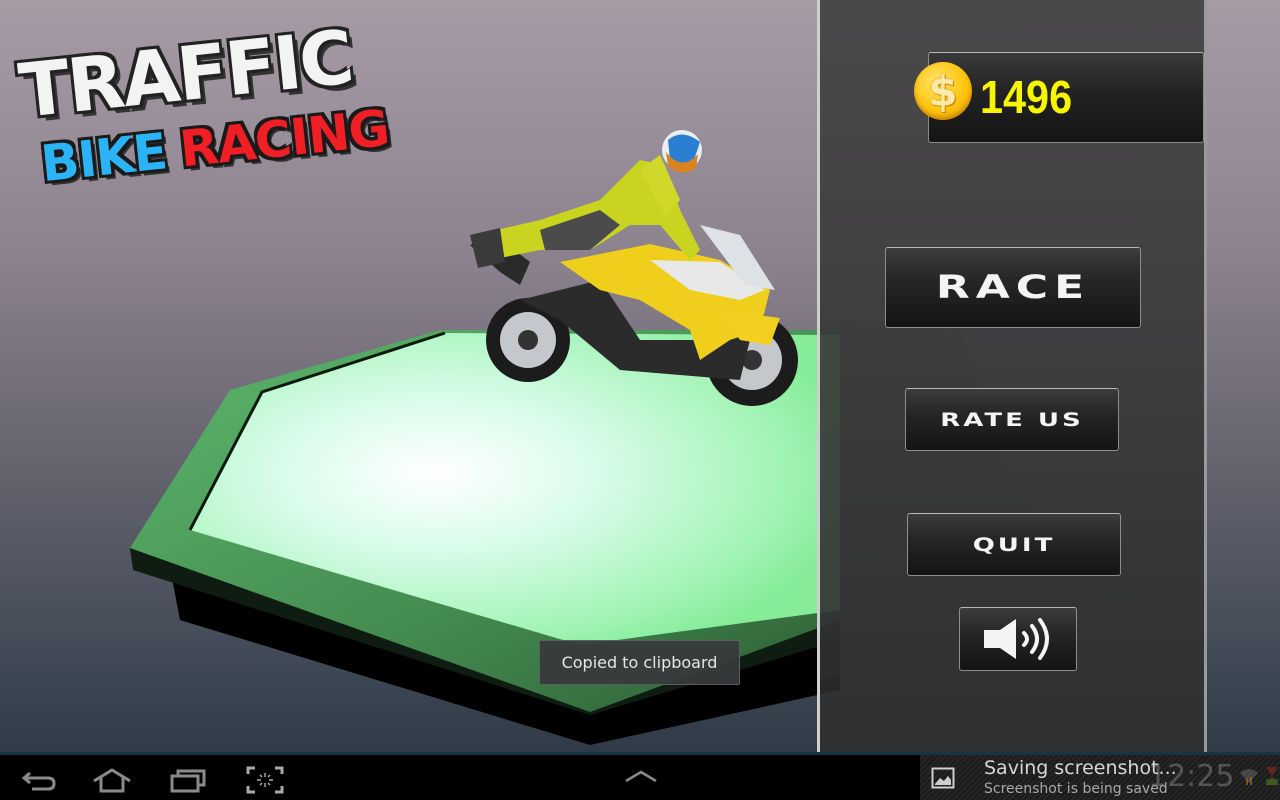  Describe the element at coordinates (1249, 777) in the screenshot. I see `wifi-icon` at that location.